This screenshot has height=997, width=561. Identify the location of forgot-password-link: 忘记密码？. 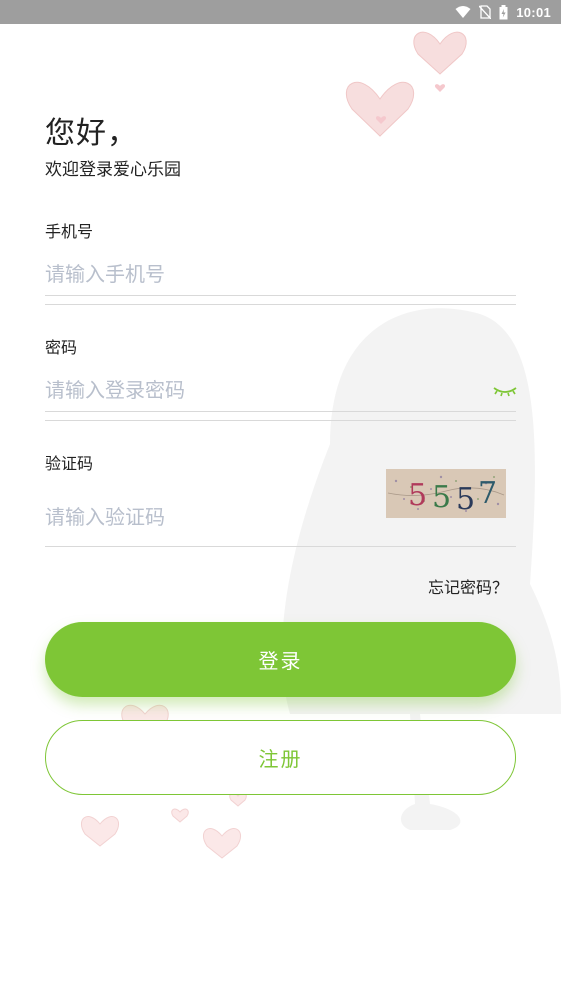
(468, 586).